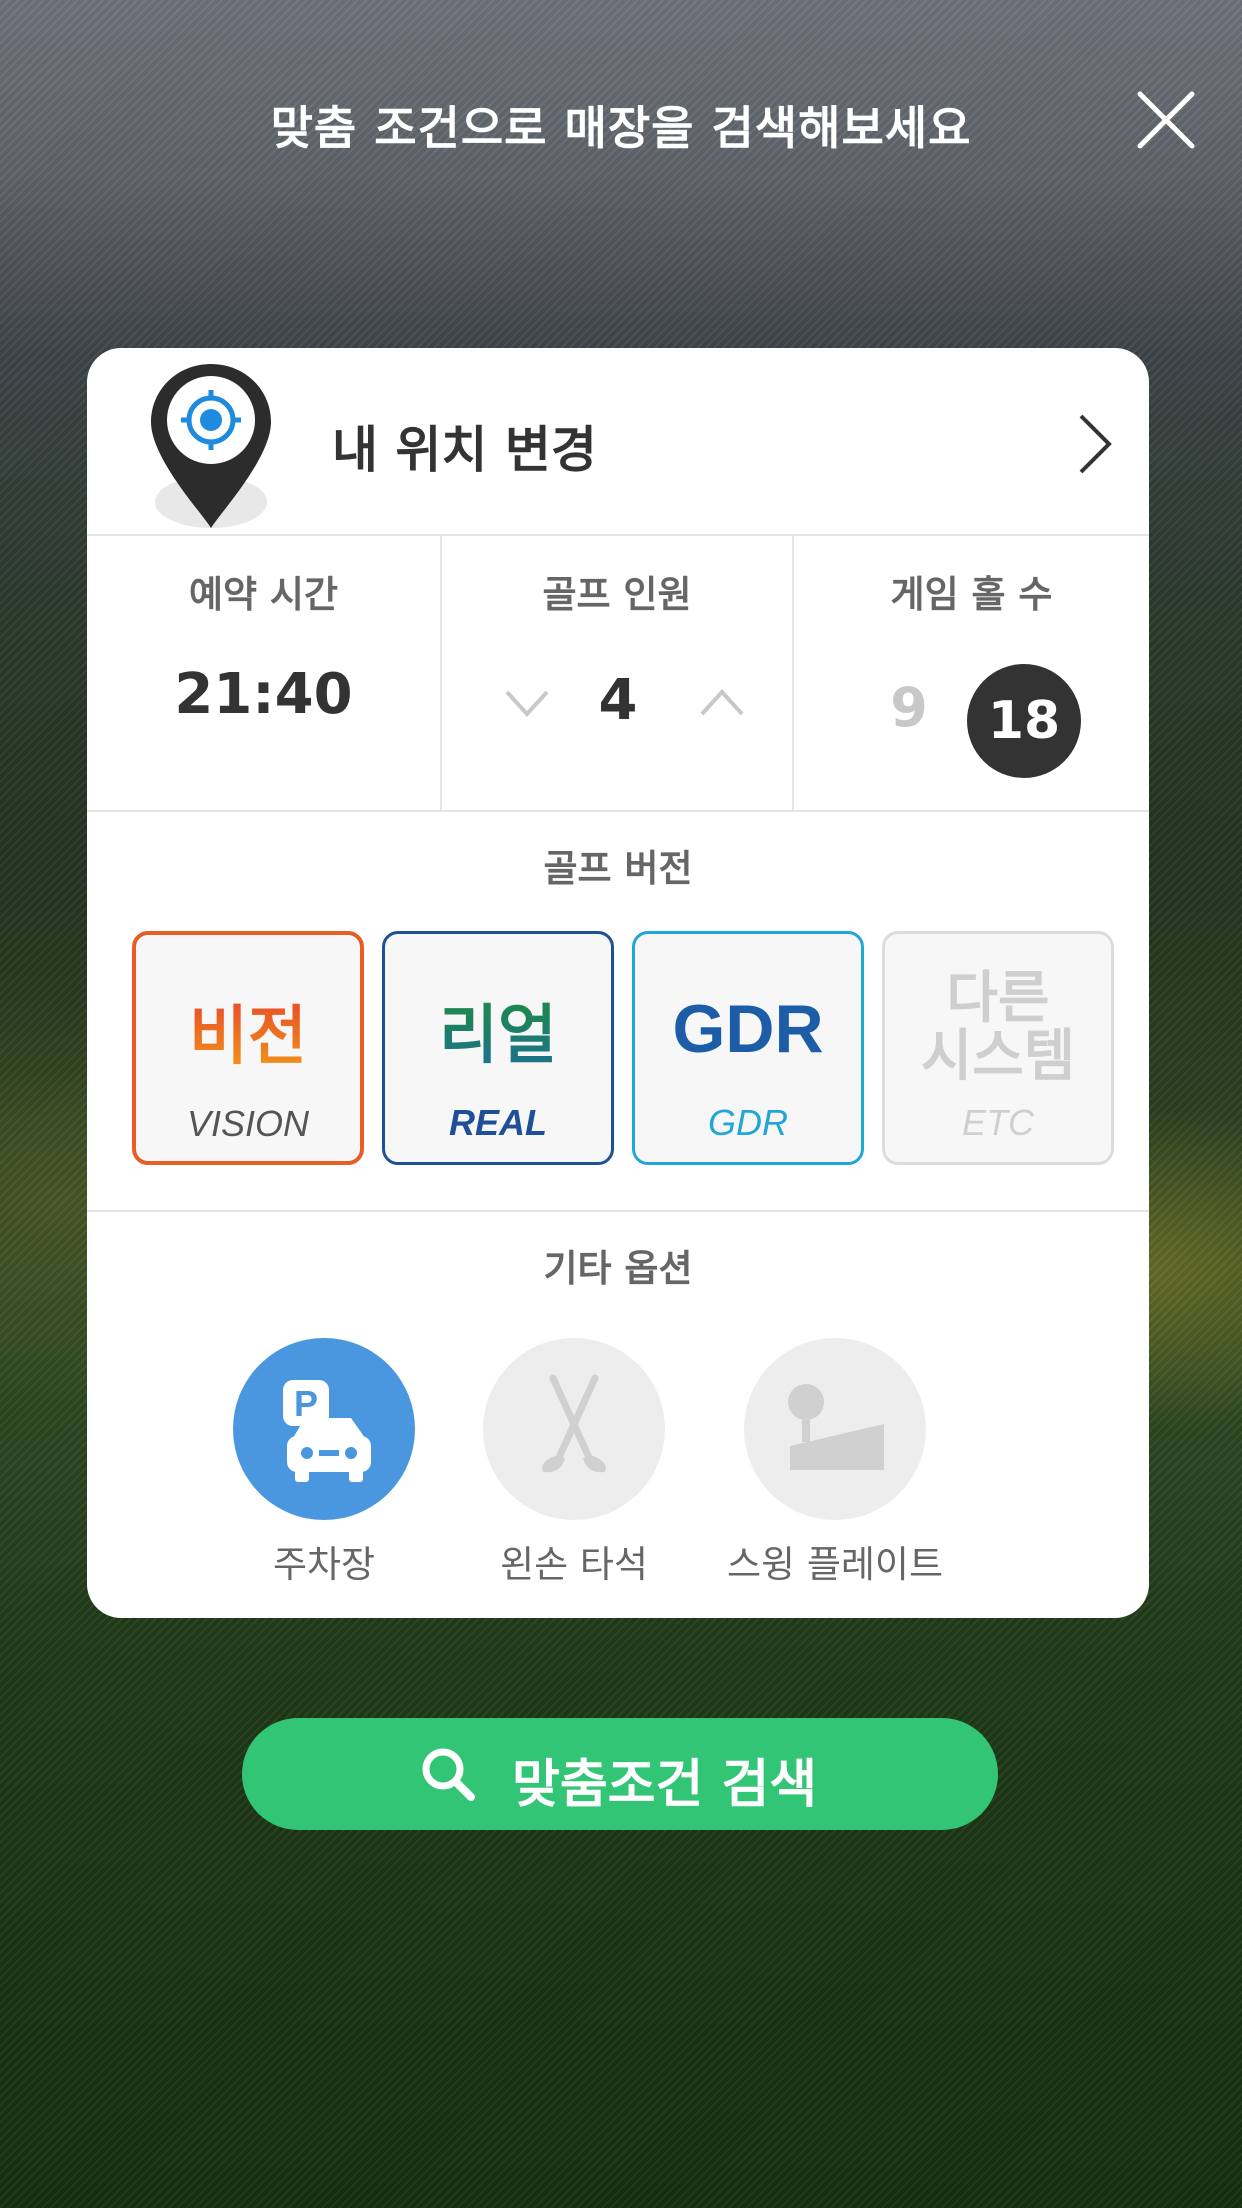 The width and height of the screenshot is (1242, 2208). I want to click on reservation-time: 예약 시간 21:40, so click(264, 674).